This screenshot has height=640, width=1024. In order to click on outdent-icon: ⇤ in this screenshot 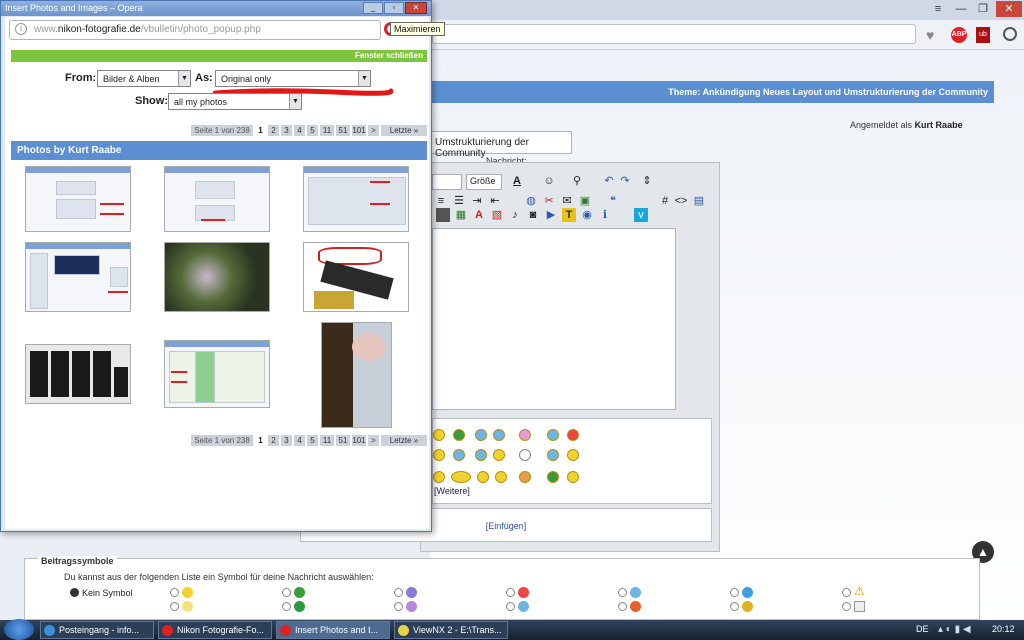, I will do `click(495, 201)`.